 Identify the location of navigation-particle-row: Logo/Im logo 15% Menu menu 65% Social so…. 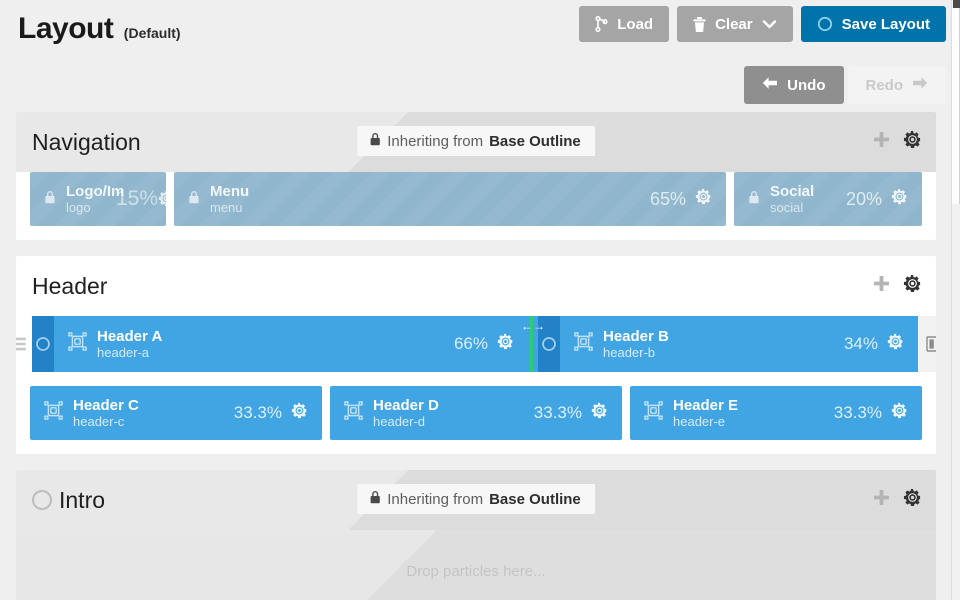
(476, 206).